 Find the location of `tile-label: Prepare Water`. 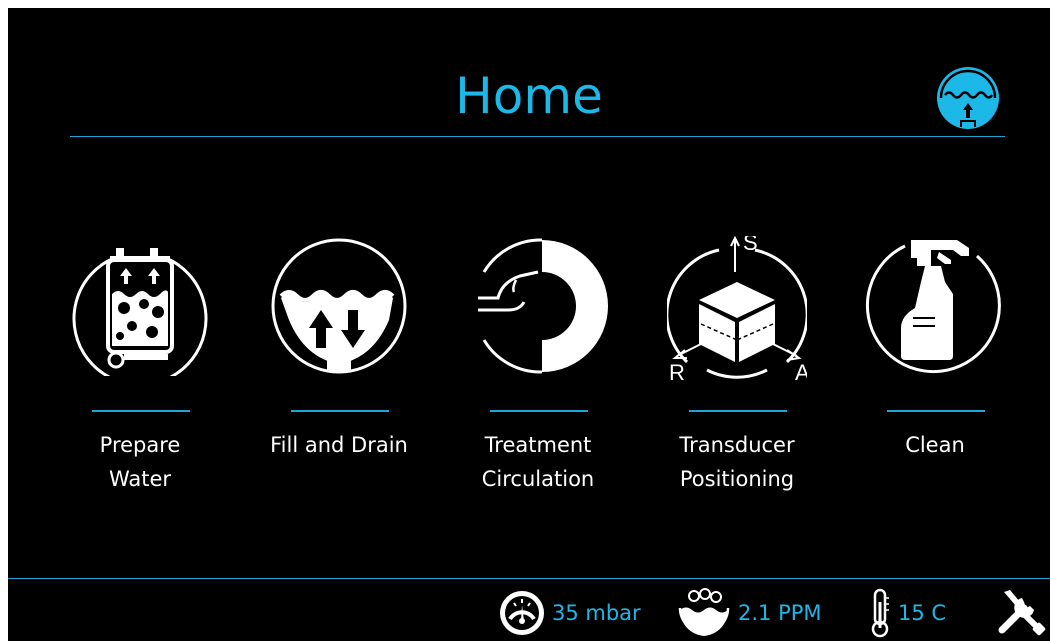

tile-label: Prepare Water is located at coordinates (140, 462).